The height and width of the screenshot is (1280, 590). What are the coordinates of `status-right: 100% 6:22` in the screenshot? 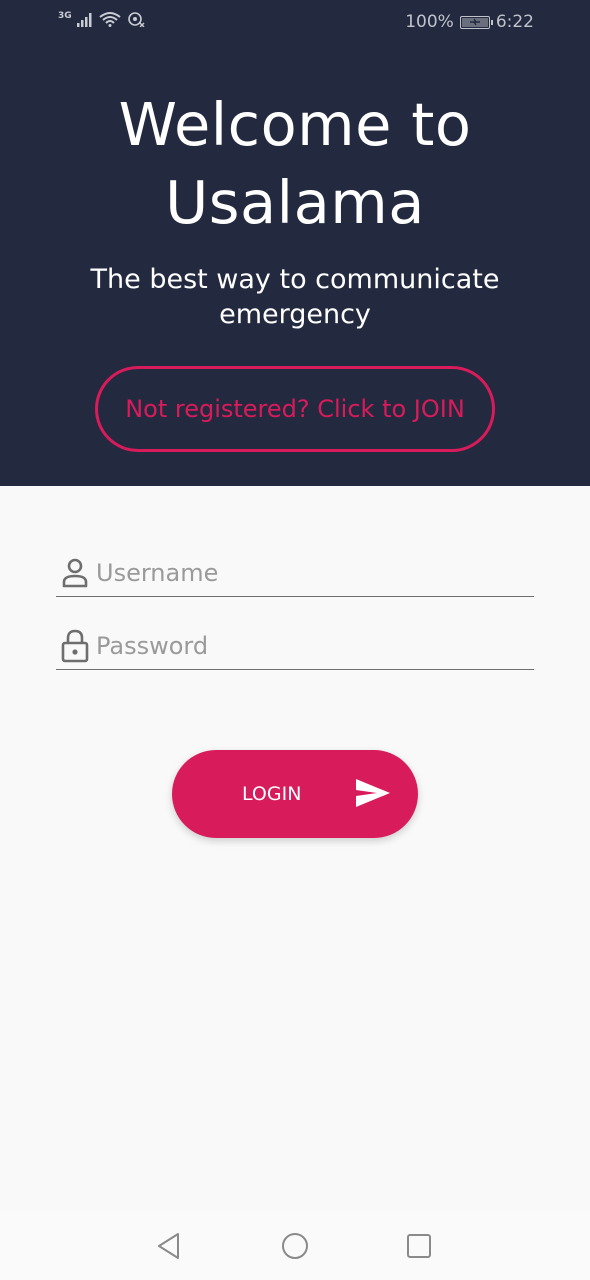 It's located at (469, 22).